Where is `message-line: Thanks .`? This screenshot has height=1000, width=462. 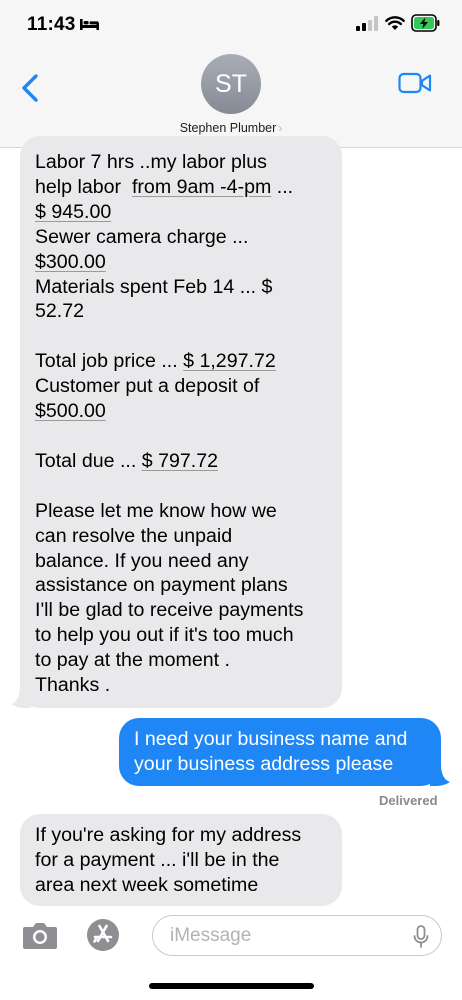 message-line: Thanks . is located at coordinates (73, 685).